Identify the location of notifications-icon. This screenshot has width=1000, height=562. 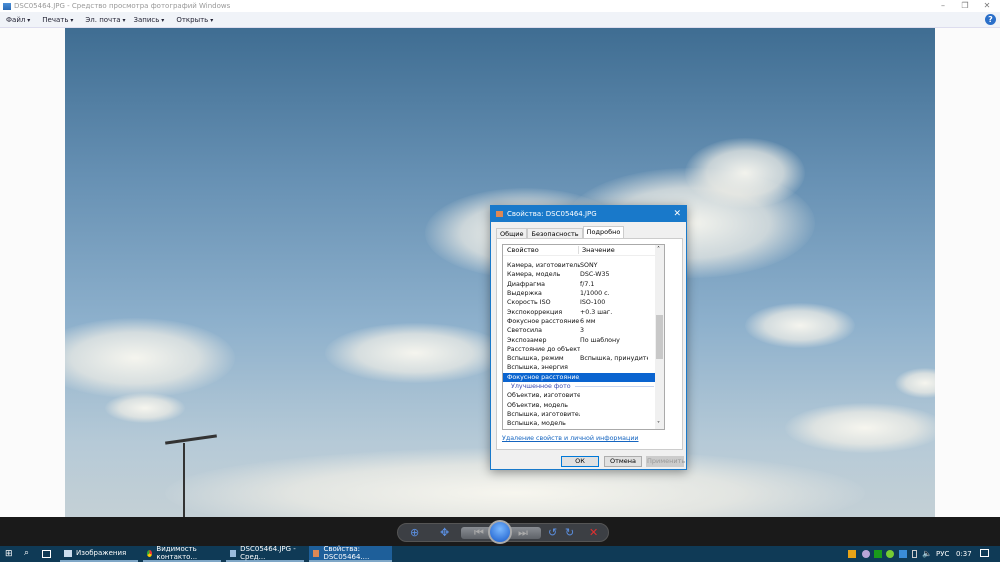
(984, 553).